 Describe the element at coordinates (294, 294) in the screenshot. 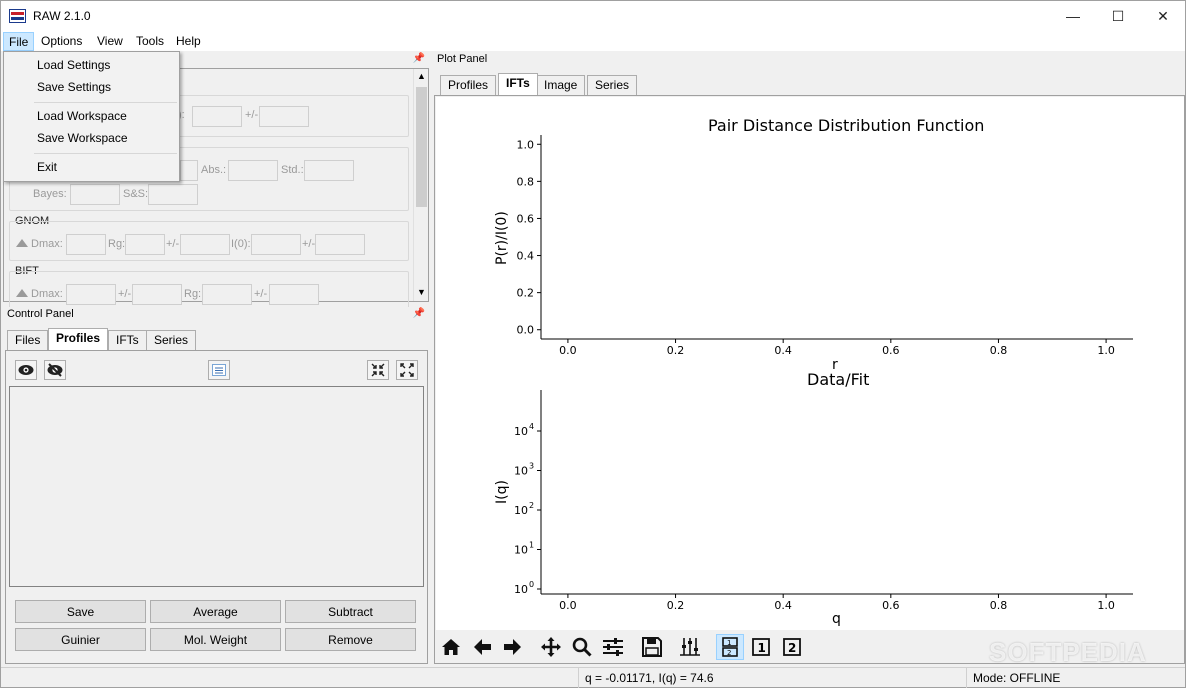

I see `bift-rg-error-field` at that location.